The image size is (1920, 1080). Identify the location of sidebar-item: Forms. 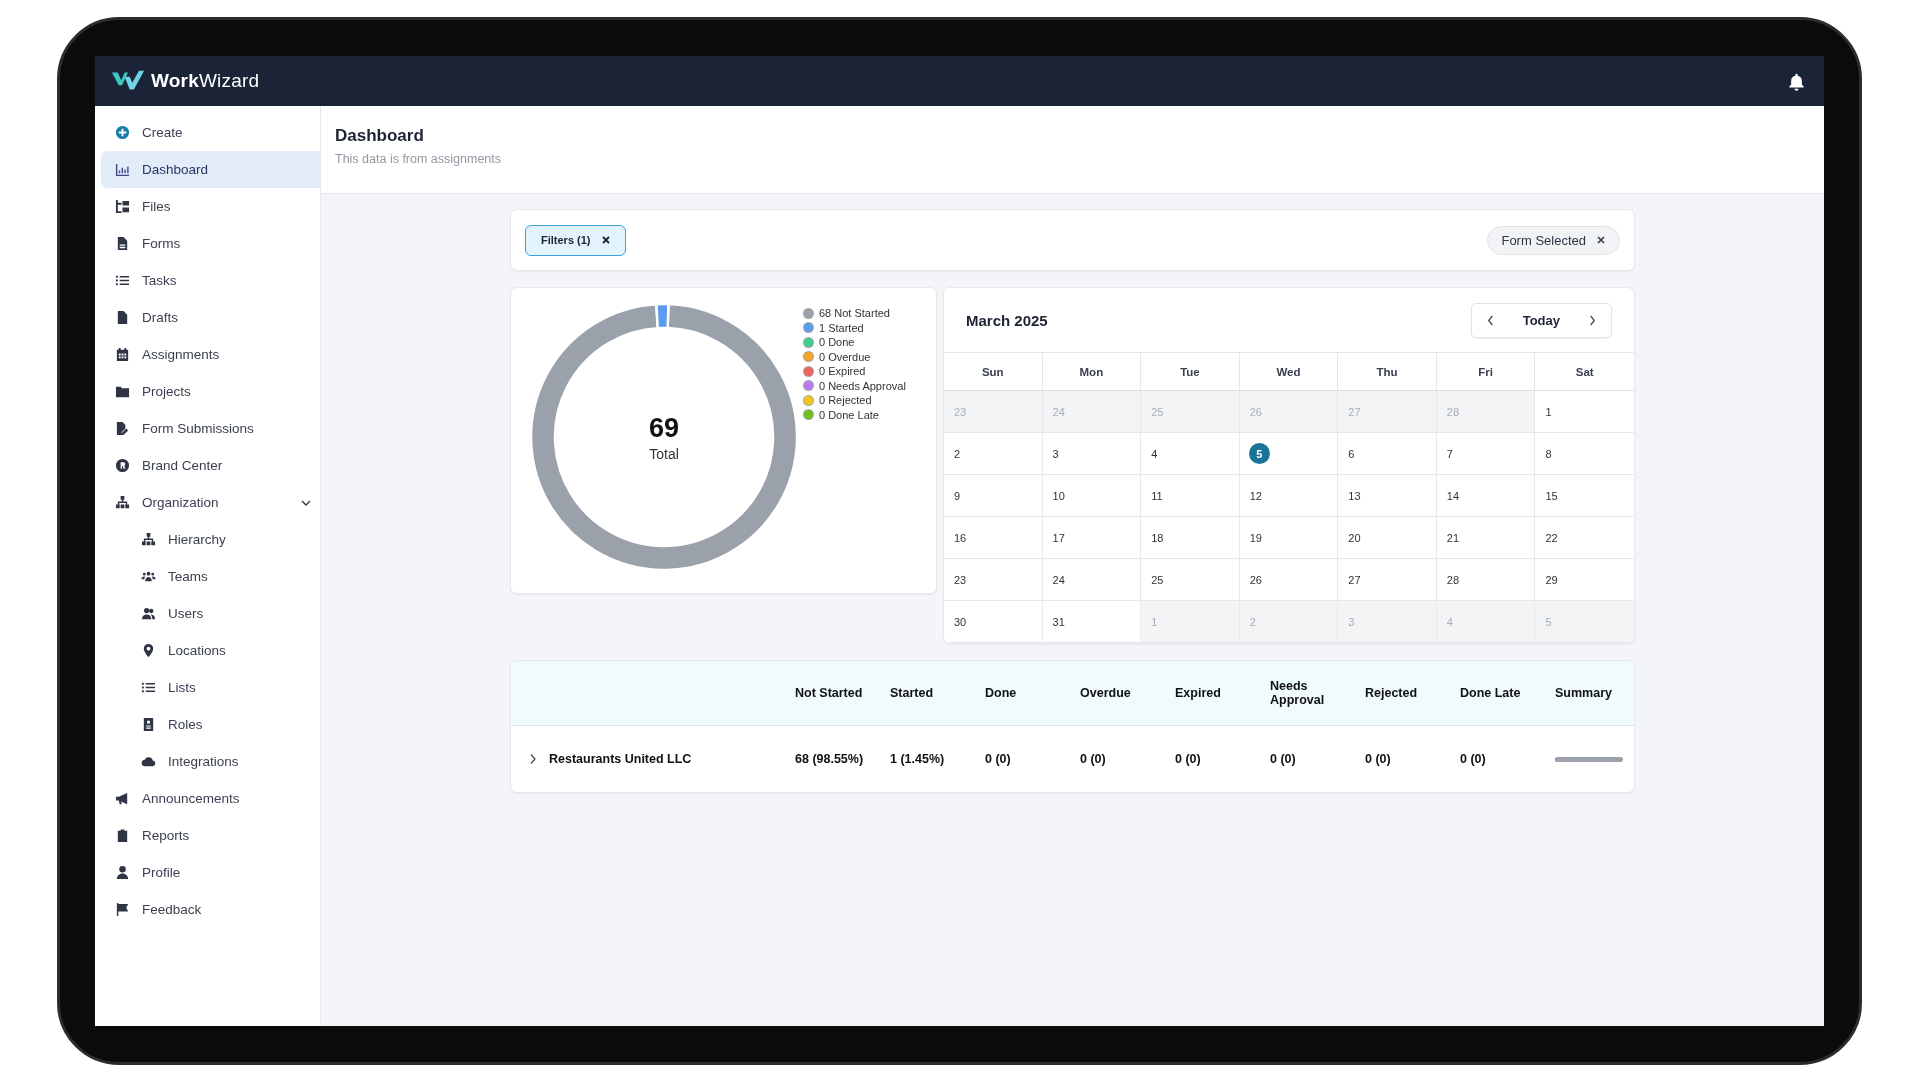
(210, 243).